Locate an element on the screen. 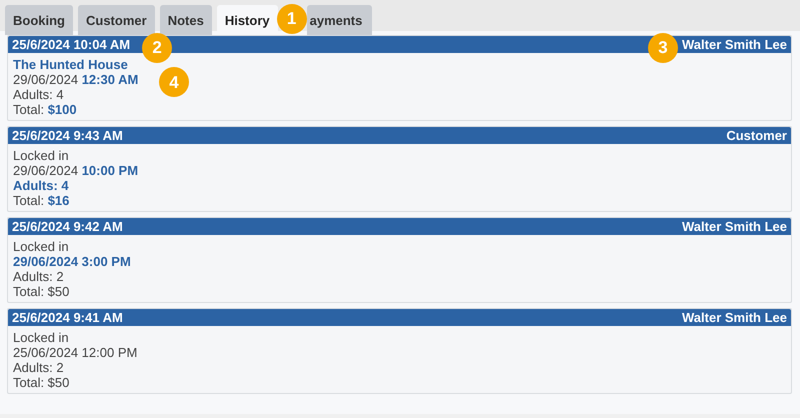 The image size is (800, 418). entry-detail: Total: $100 is located at coordinates (45, 109).